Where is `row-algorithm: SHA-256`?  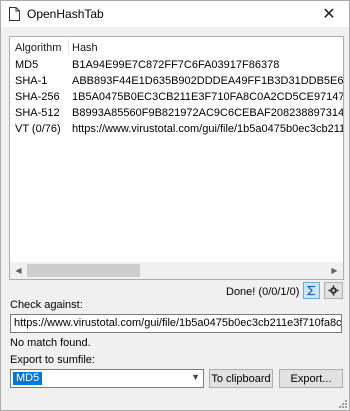
row-algorithm: SHA-256 is located at coordinates (37, 97).